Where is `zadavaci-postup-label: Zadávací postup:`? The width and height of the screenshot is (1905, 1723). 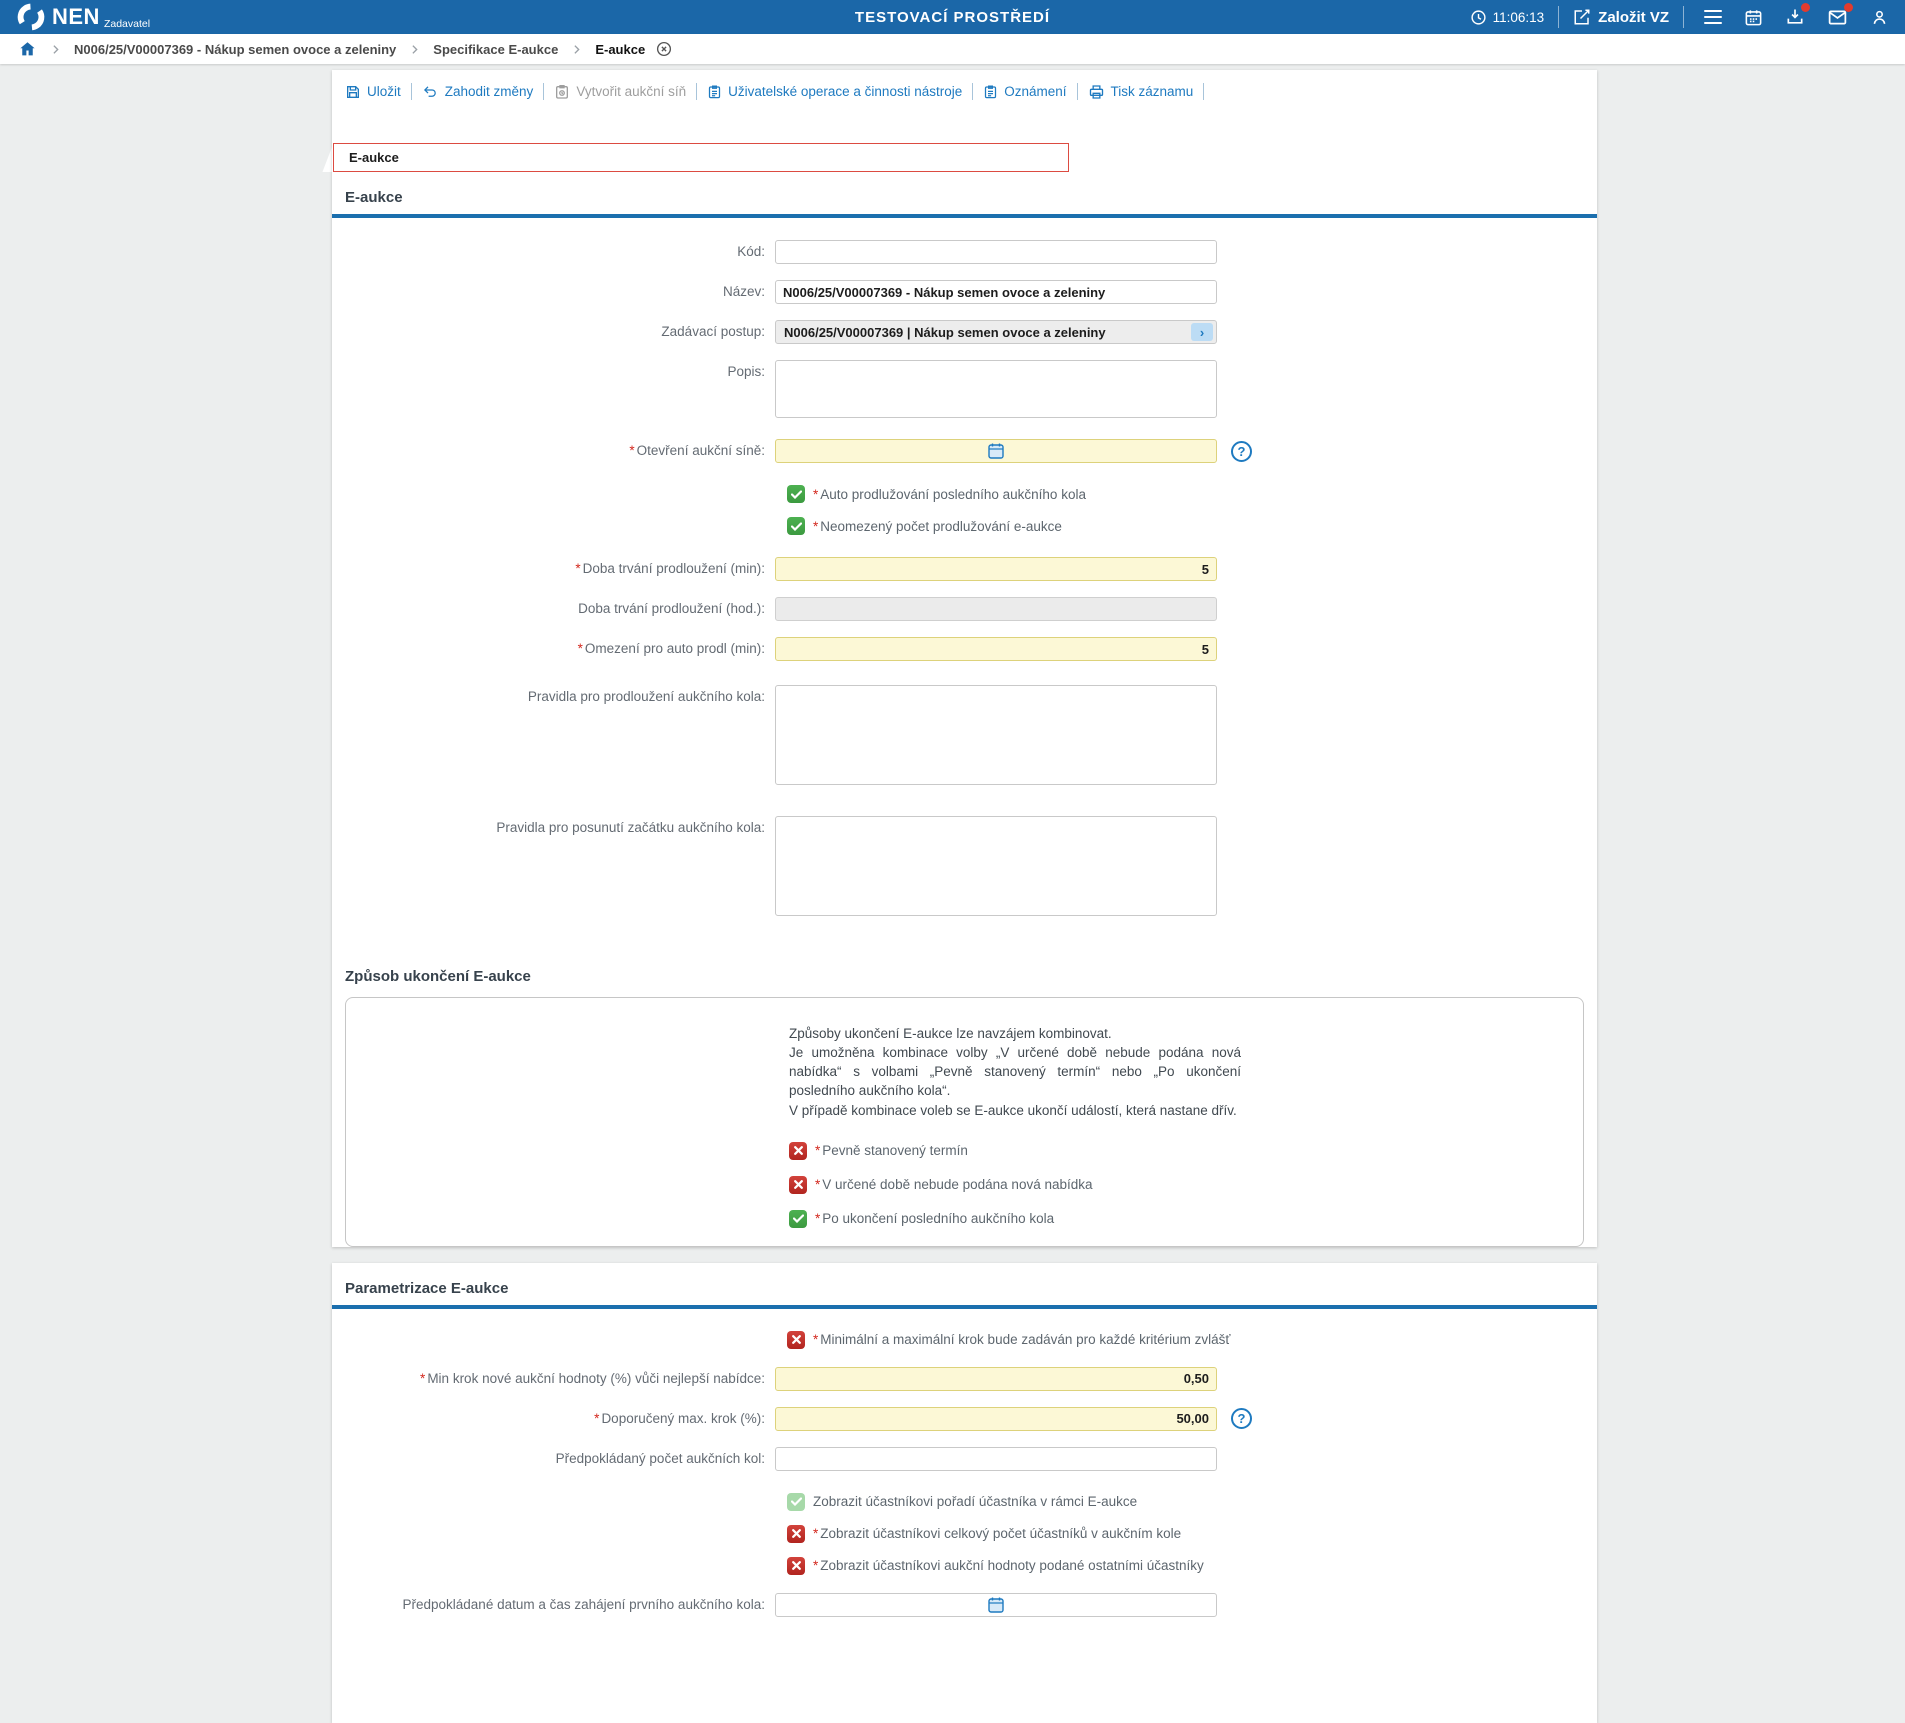
zadavaci-postup-label: Zadávací postup: is located at coordinates (713, 331).